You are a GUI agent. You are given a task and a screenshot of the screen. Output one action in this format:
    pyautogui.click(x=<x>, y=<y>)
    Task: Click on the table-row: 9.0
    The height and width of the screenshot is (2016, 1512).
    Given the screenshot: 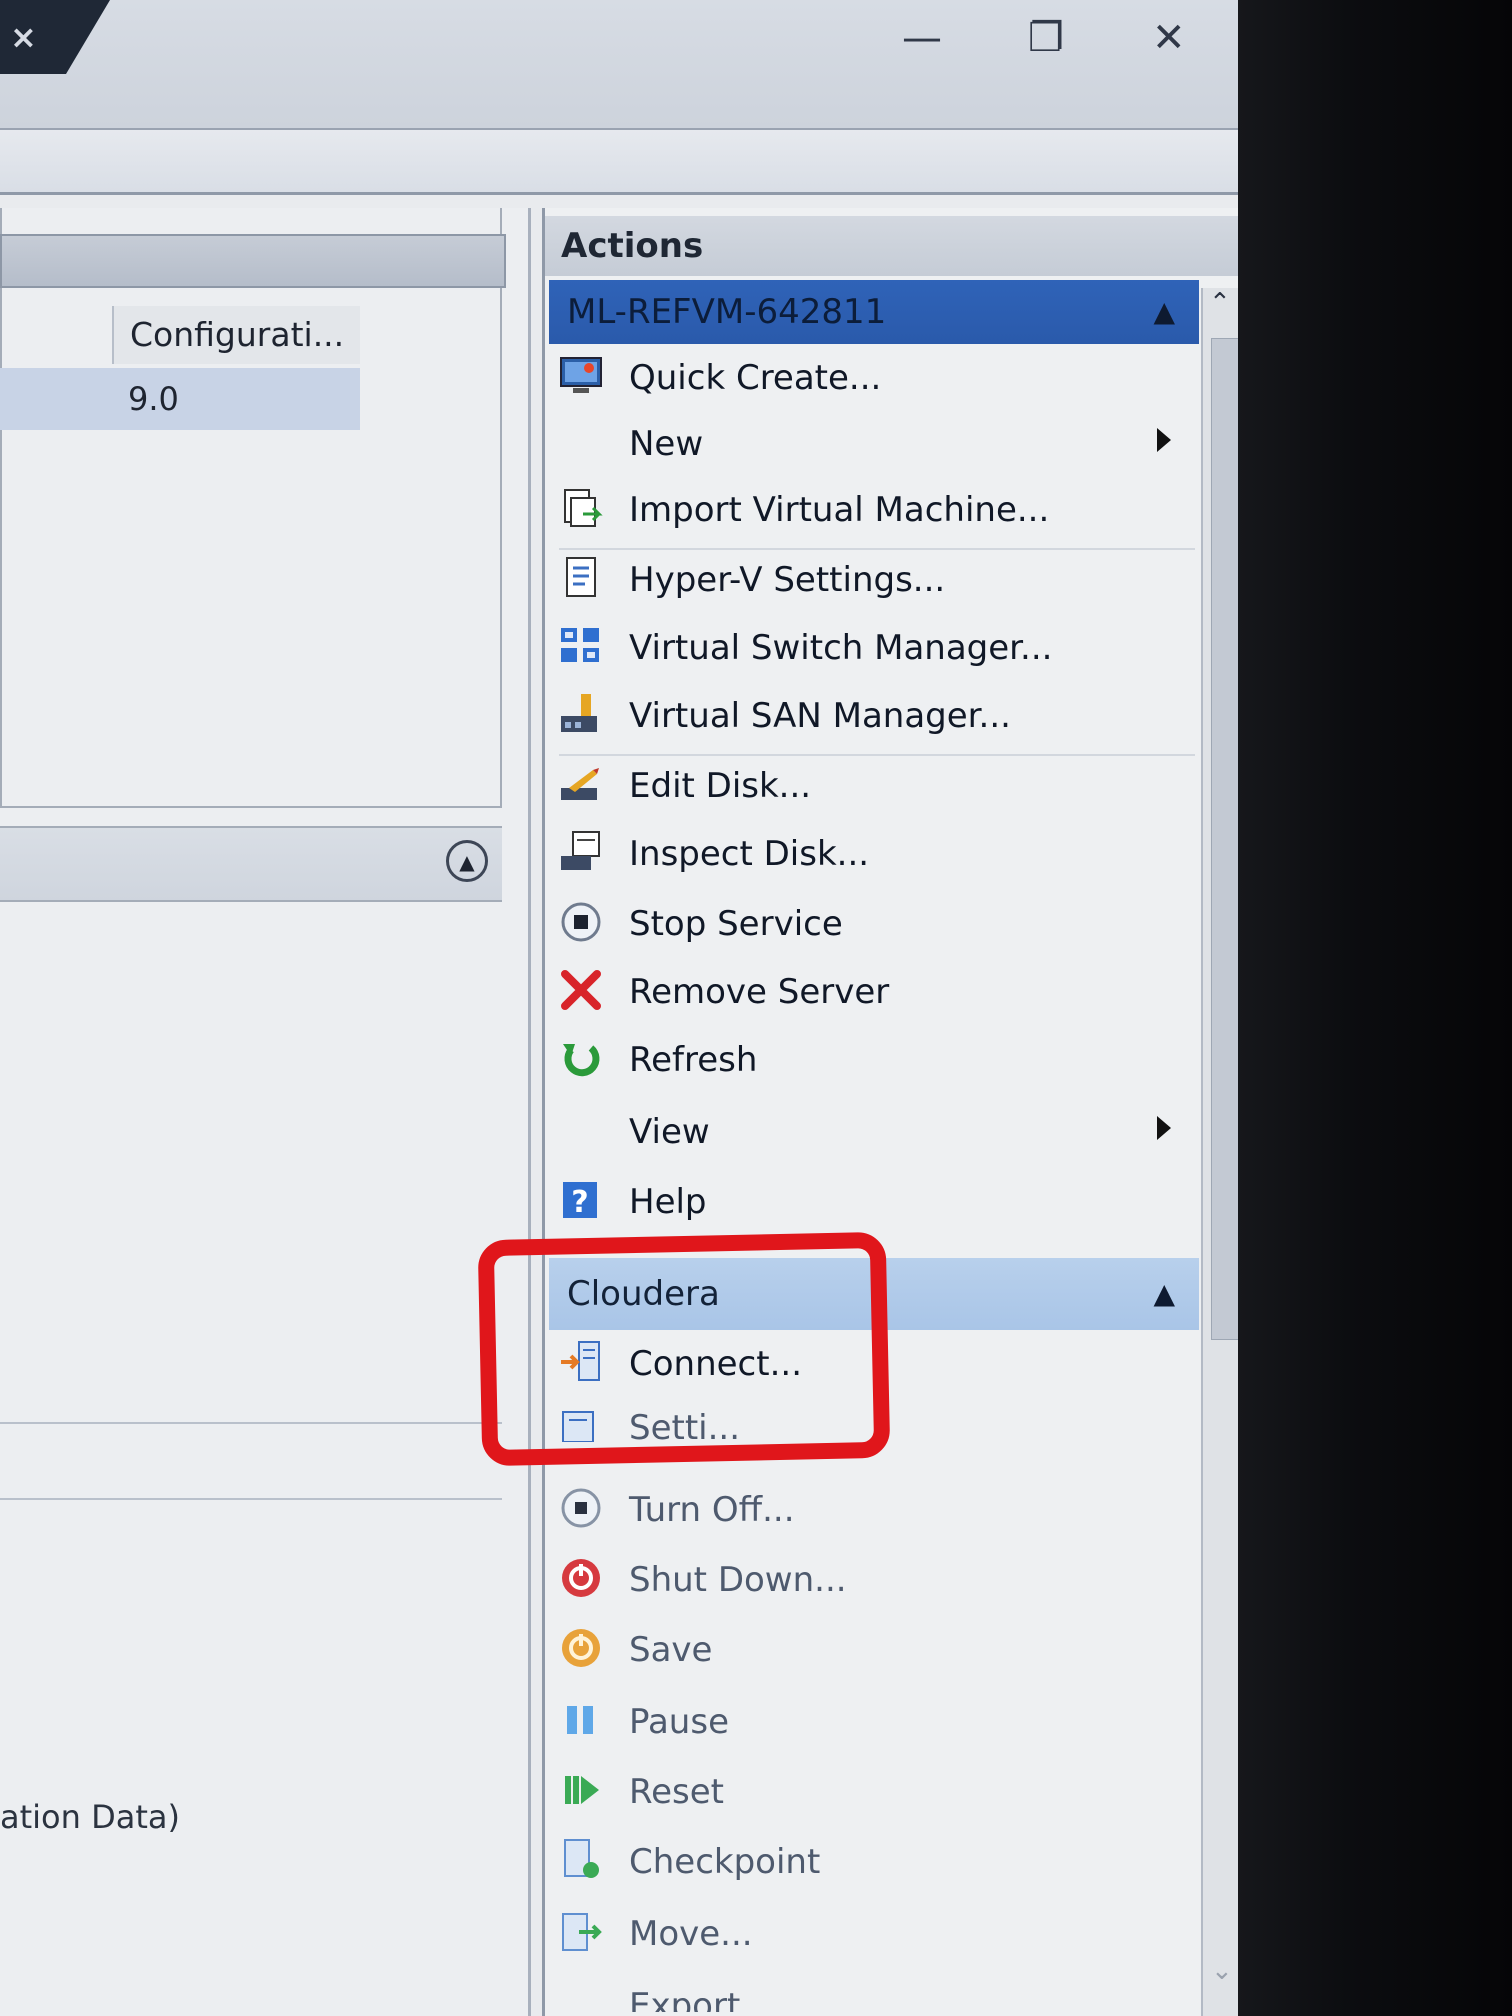 What is the action you would take?
    pyautogui.click(x=180, y=399)
    